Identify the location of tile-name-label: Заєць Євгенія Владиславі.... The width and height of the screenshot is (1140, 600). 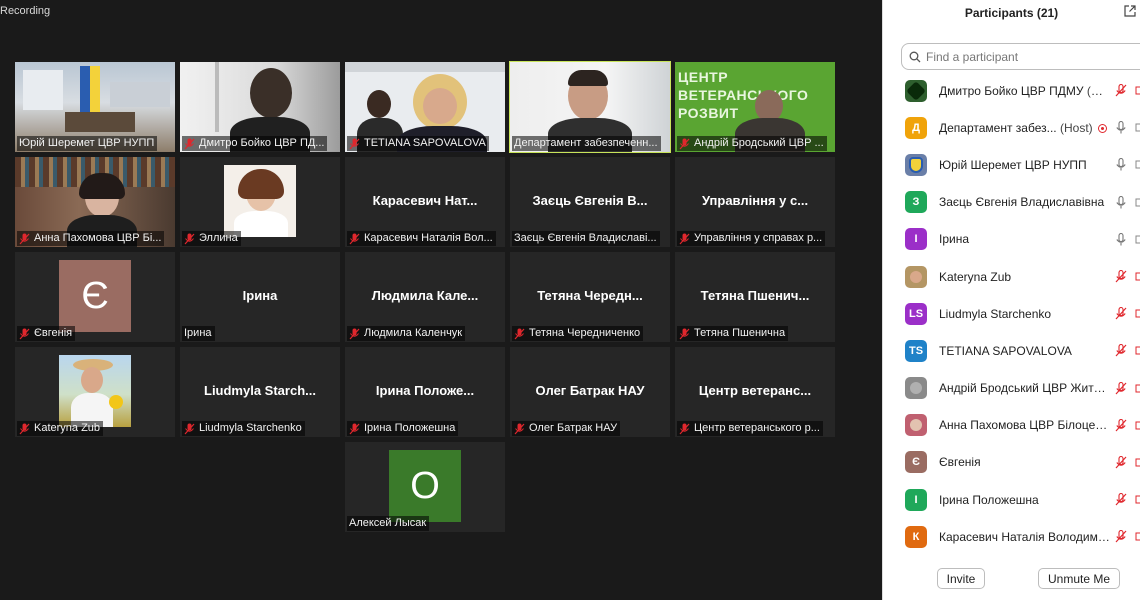
(586, 238).